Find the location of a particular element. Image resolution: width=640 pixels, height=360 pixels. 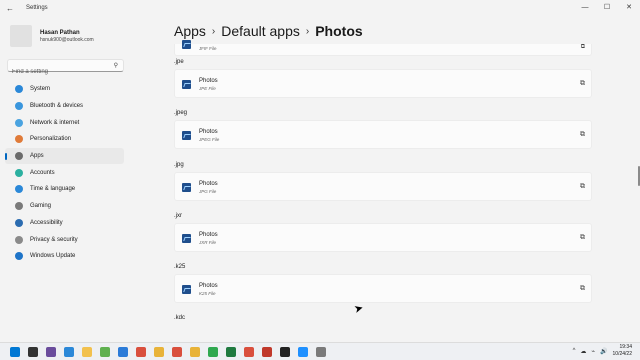

association-group: .jpg Photos JPG File ⧉ is located at coordinates (383, 184).